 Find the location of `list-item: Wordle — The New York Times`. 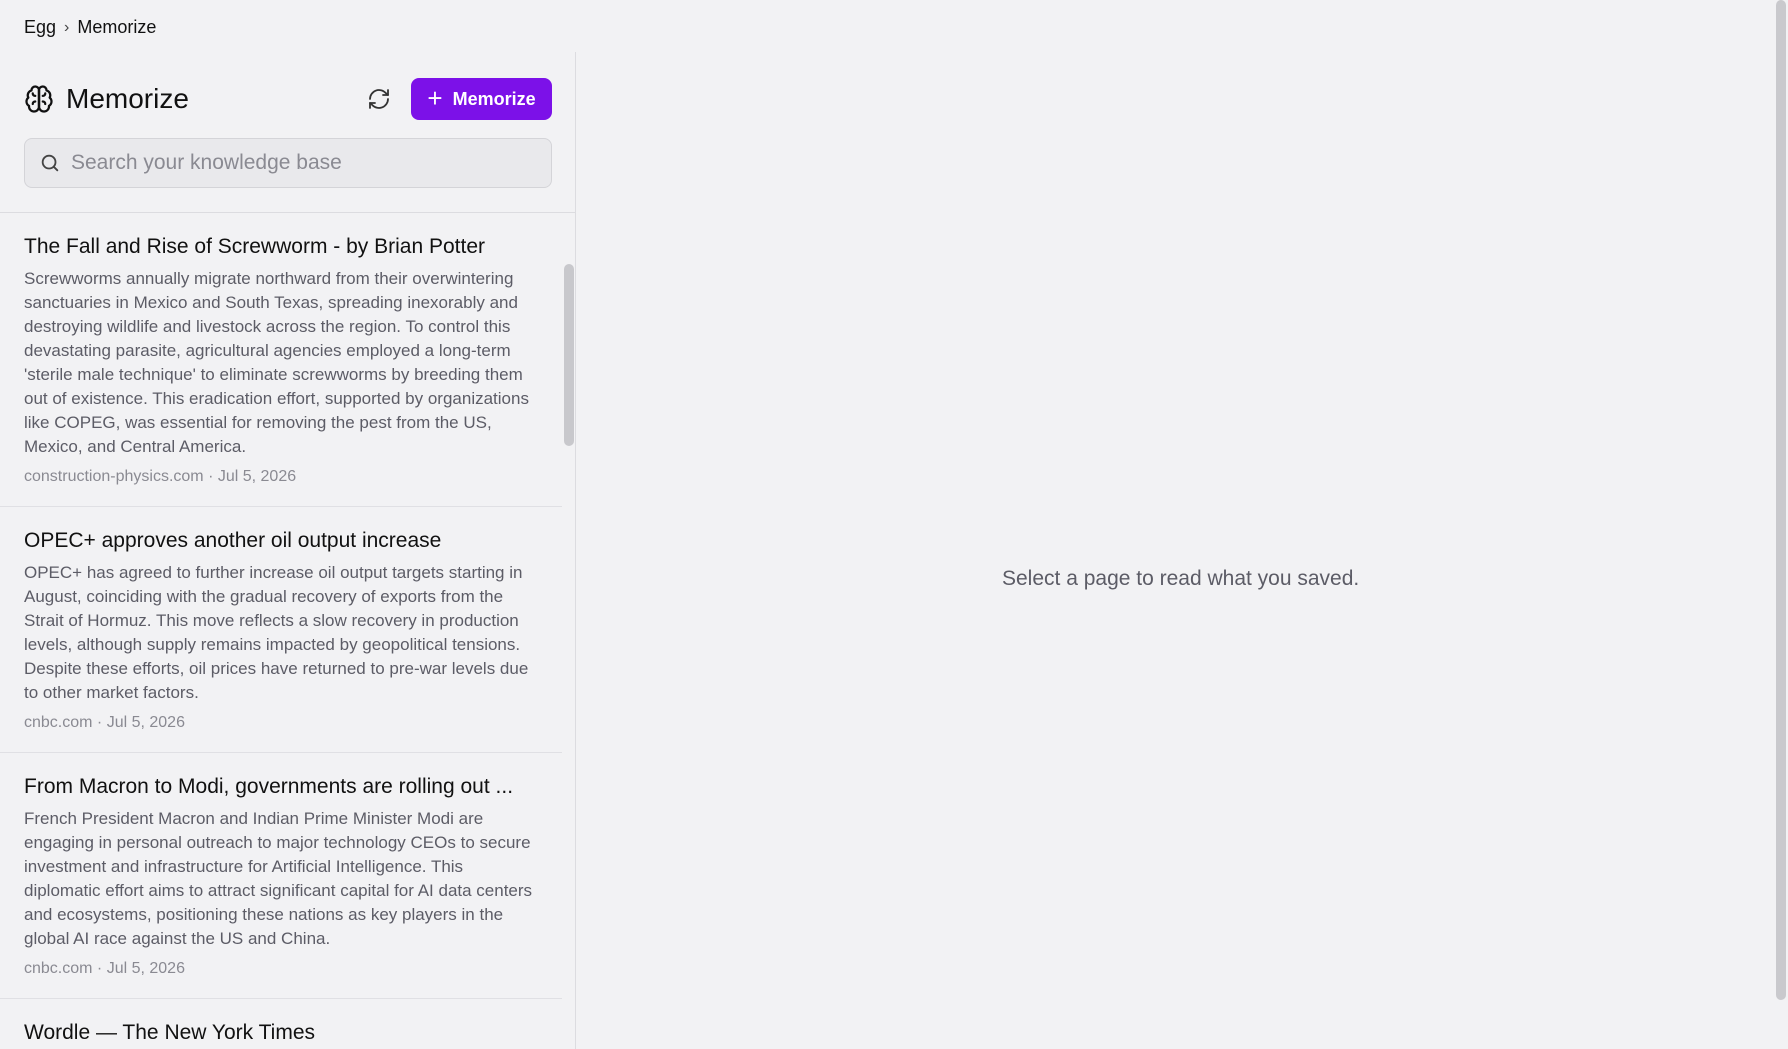

list-item: Wordle — The New York Times is located at coordinates (281, 1024).